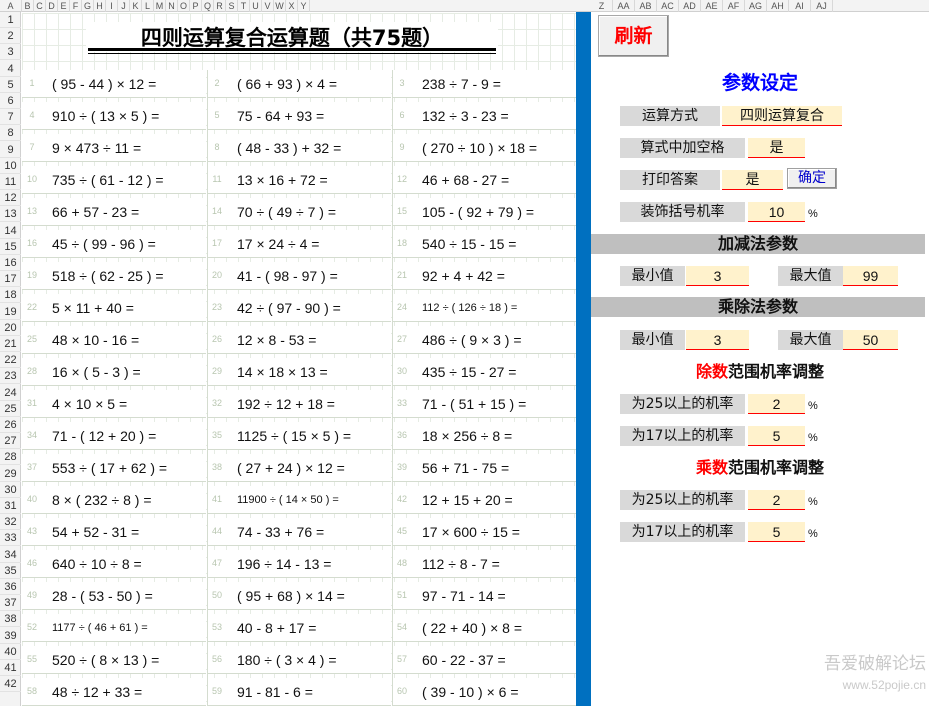 Image resolution: width=929 pixels, height=706 pixels. What do you see at coordinates (10, 571) in the screenshot?
I see `row-header-cell: 35` at bounding box center [10, 571].